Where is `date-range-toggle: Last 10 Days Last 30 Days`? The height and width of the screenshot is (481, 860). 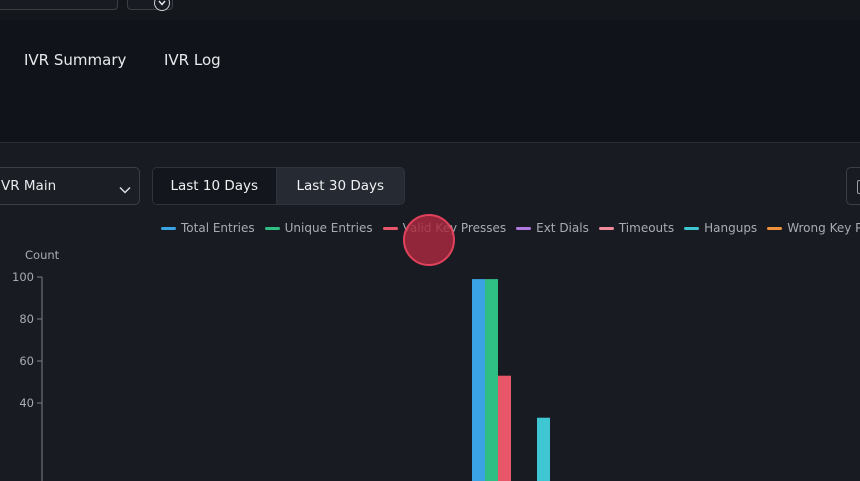 date-range-toggle: Last 10 Days Last 30 Days is located at coordinates (278, 186).